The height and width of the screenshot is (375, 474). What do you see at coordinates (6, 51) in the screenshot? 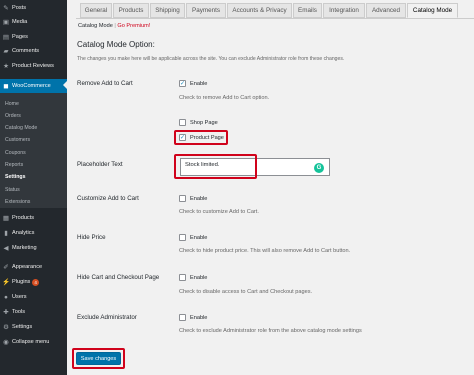
I see `comment-icon: ▰` at bounding box center [6, 51].